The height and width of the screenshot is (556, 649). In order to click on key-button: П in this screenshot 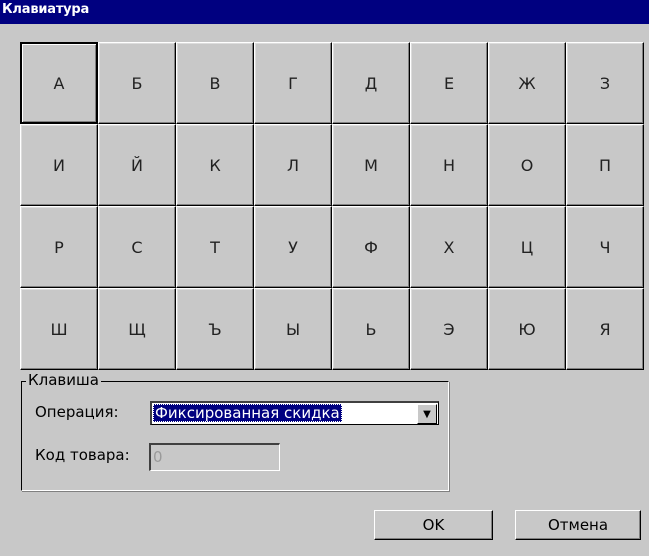, I will do `click(605, 165)`.